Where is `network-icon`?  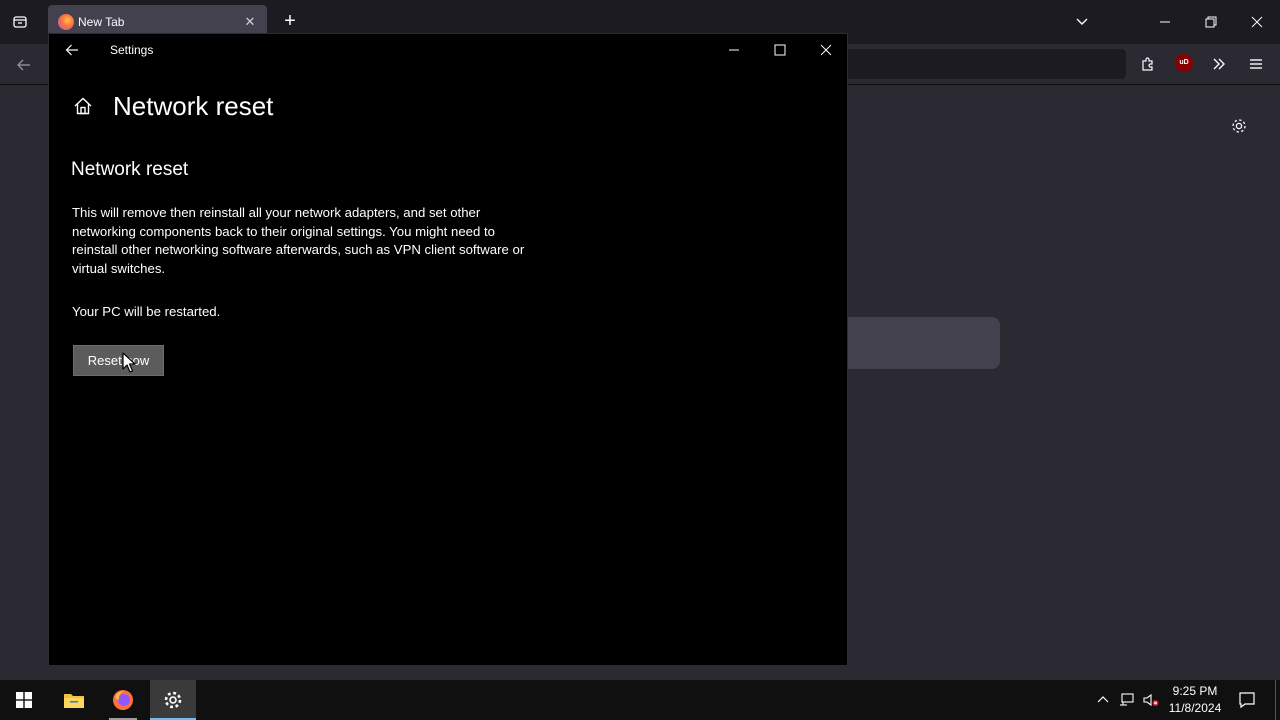 network-icon is located at coordinates (1127, 700).